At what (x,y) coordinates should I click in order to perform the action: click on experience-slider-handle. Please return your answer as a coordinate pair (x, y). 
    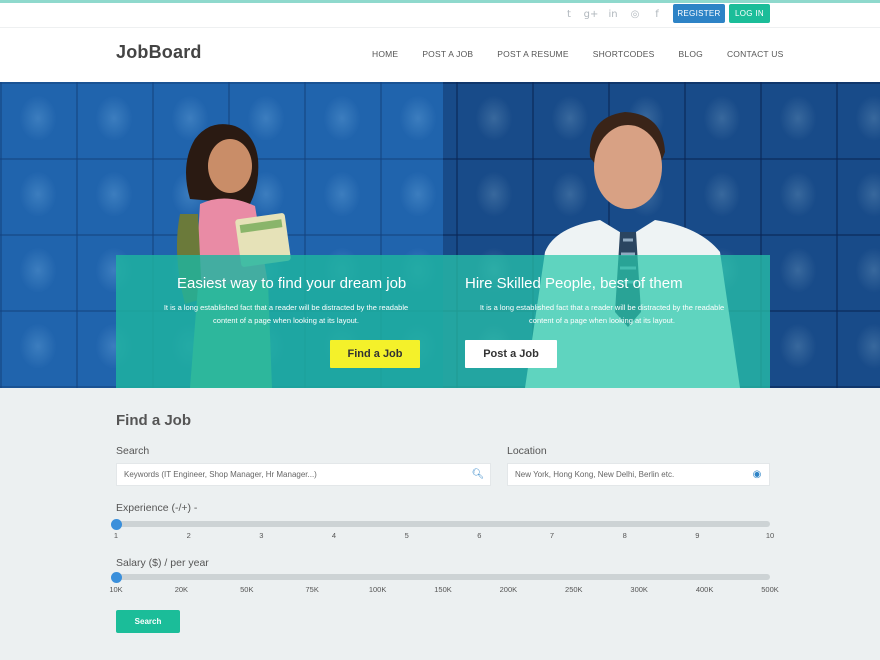
    Looking at the image, I should click on (116, 524).